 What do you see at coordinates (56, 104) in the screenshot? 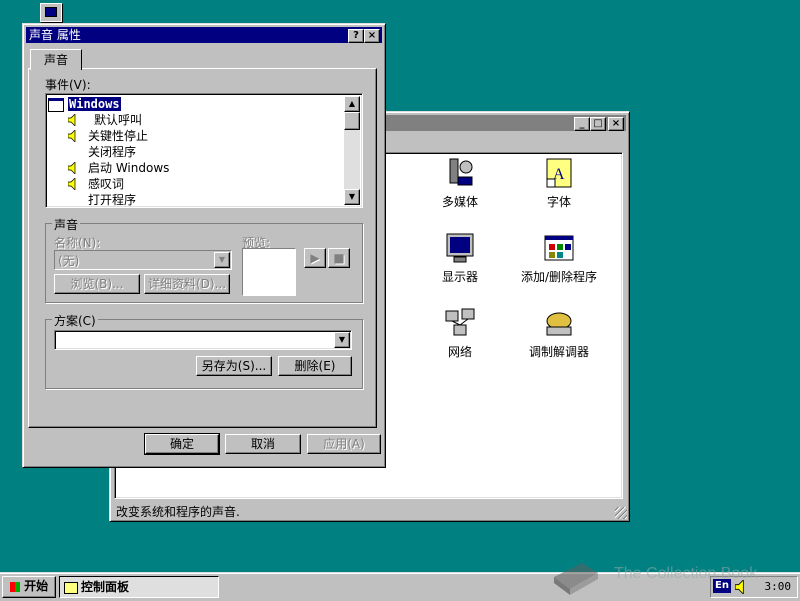
I see `window-icon` at bounding box center [56, 104].